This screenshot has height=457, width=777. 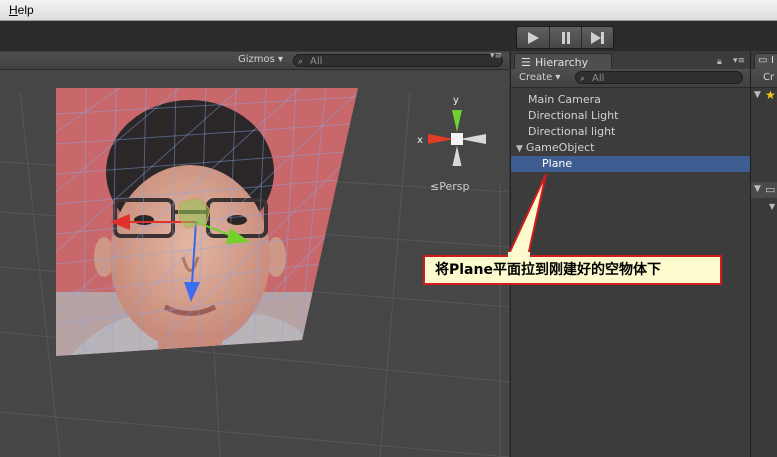 I want to click on menu-help: Help, so click(x=21, y=10).